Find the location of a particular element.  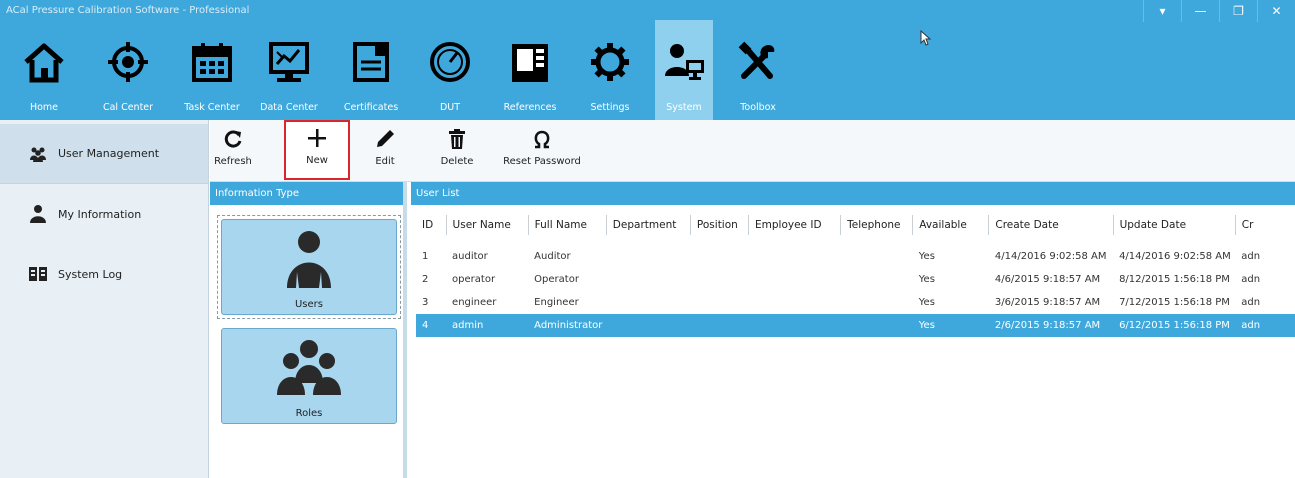

nav-label: Data Center is located at coordinates (289, 107).